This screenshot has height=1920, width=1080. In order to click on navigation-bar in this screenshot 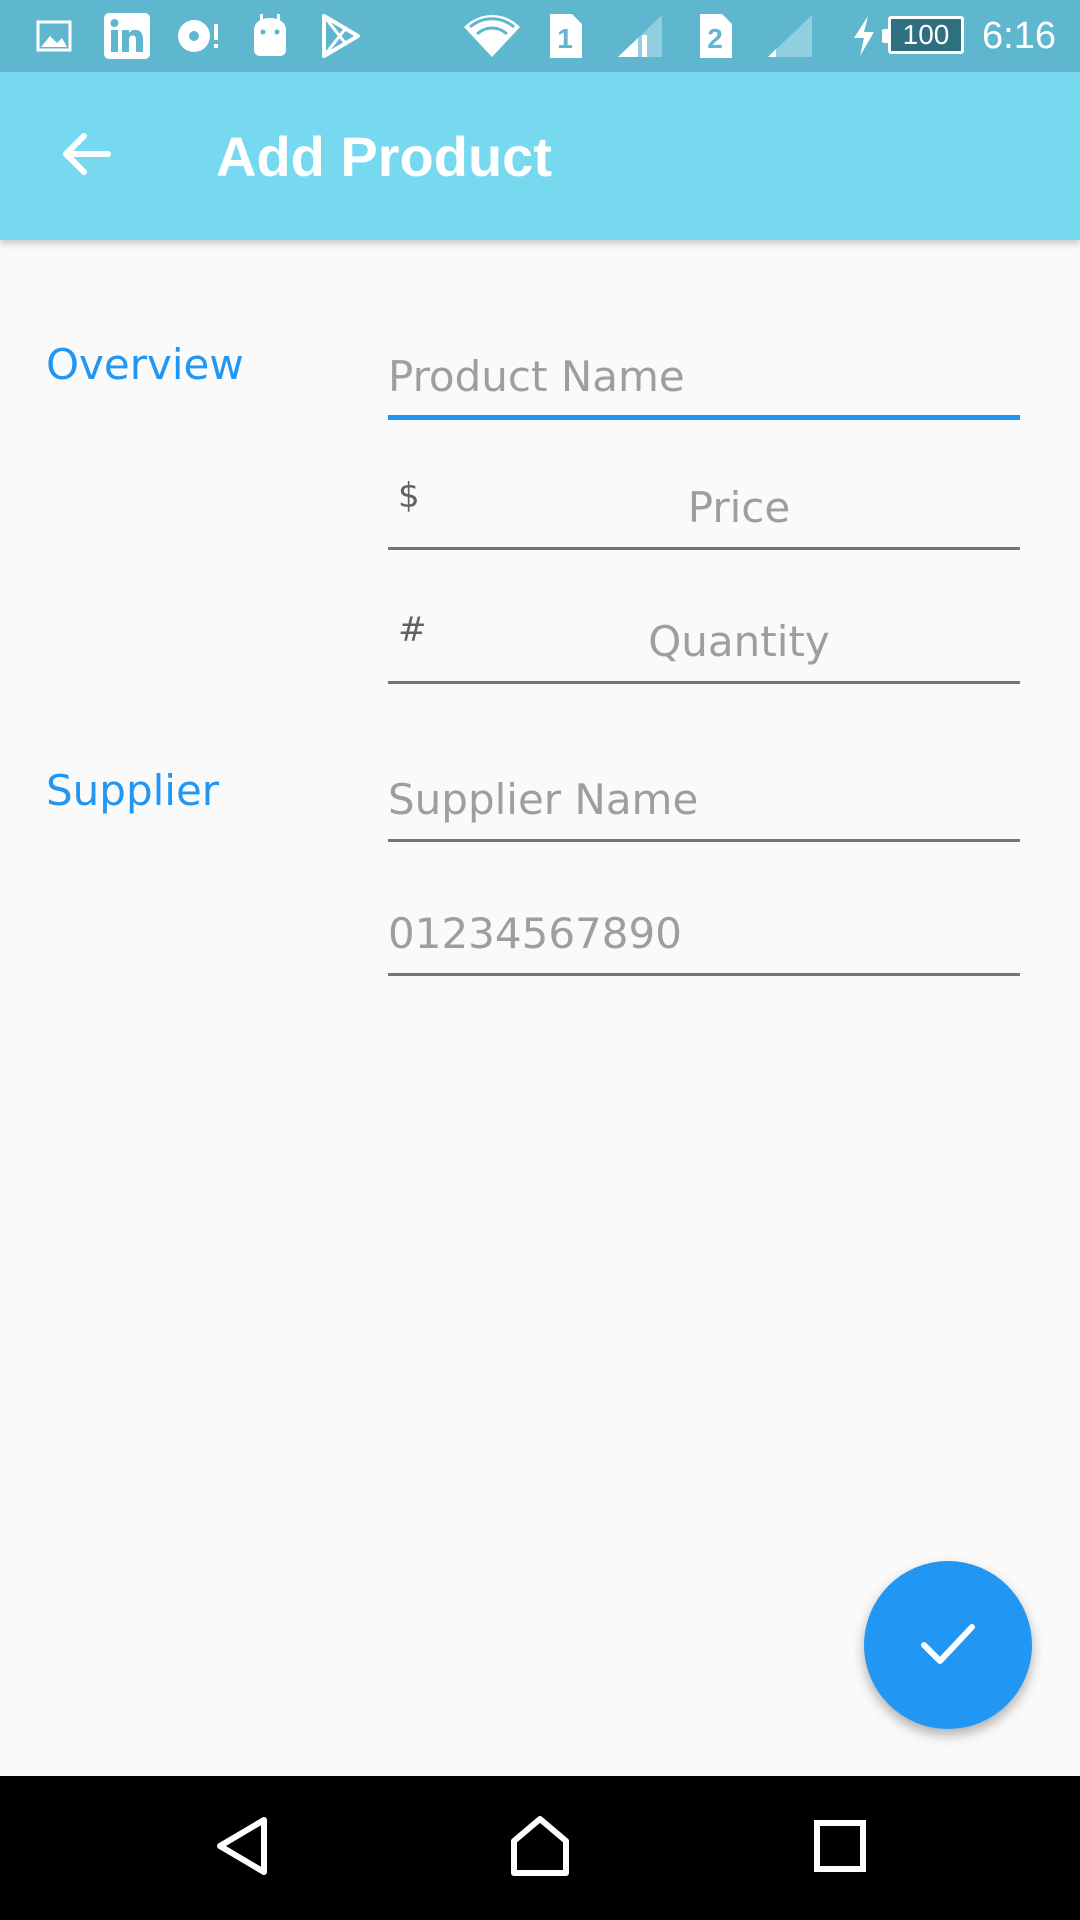, I will do `click(540, 1848)`.